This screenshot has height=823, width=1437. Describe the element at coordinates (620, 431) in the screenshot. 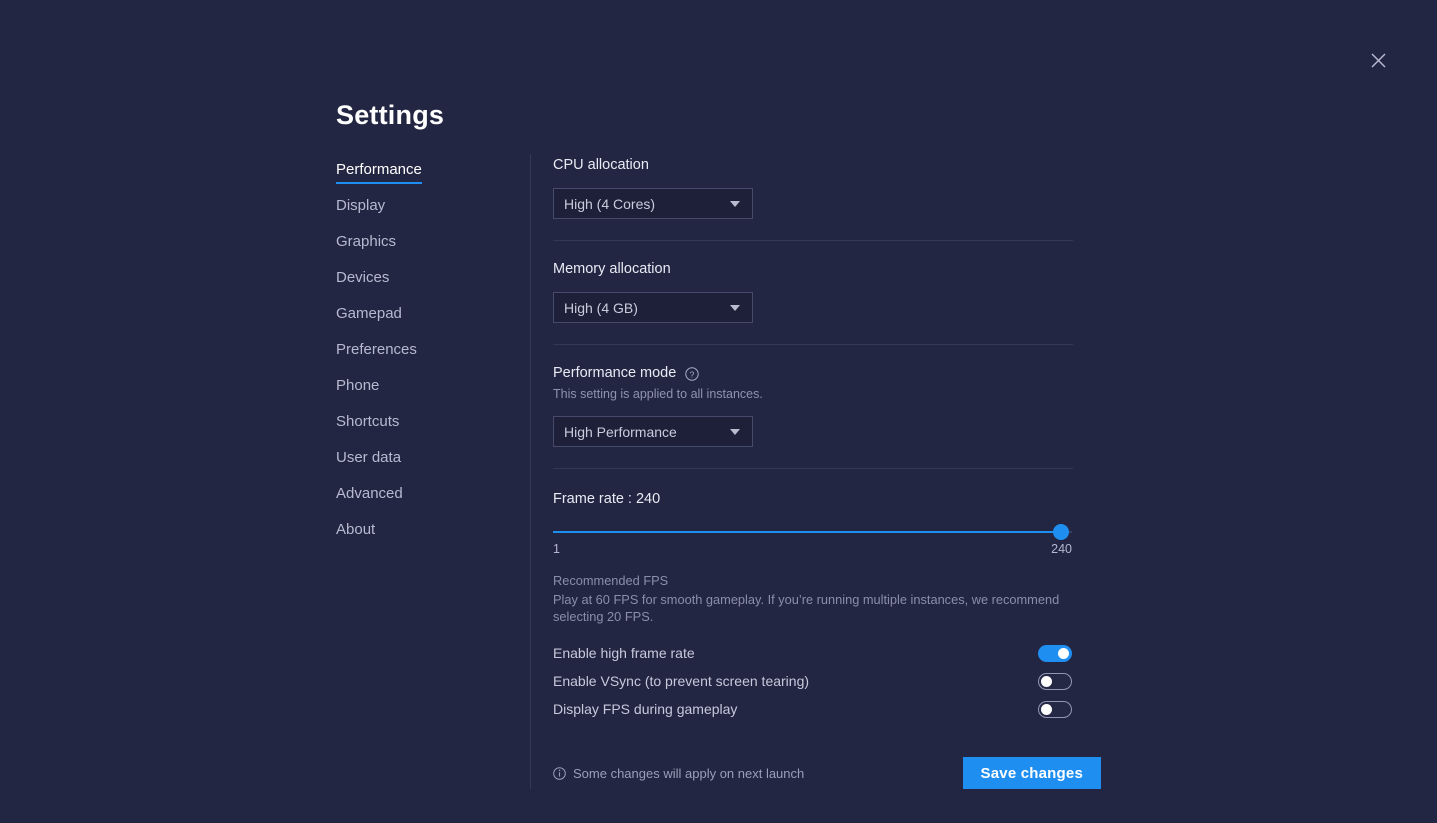

I see `performance-mode-value: High Performance` at that location.